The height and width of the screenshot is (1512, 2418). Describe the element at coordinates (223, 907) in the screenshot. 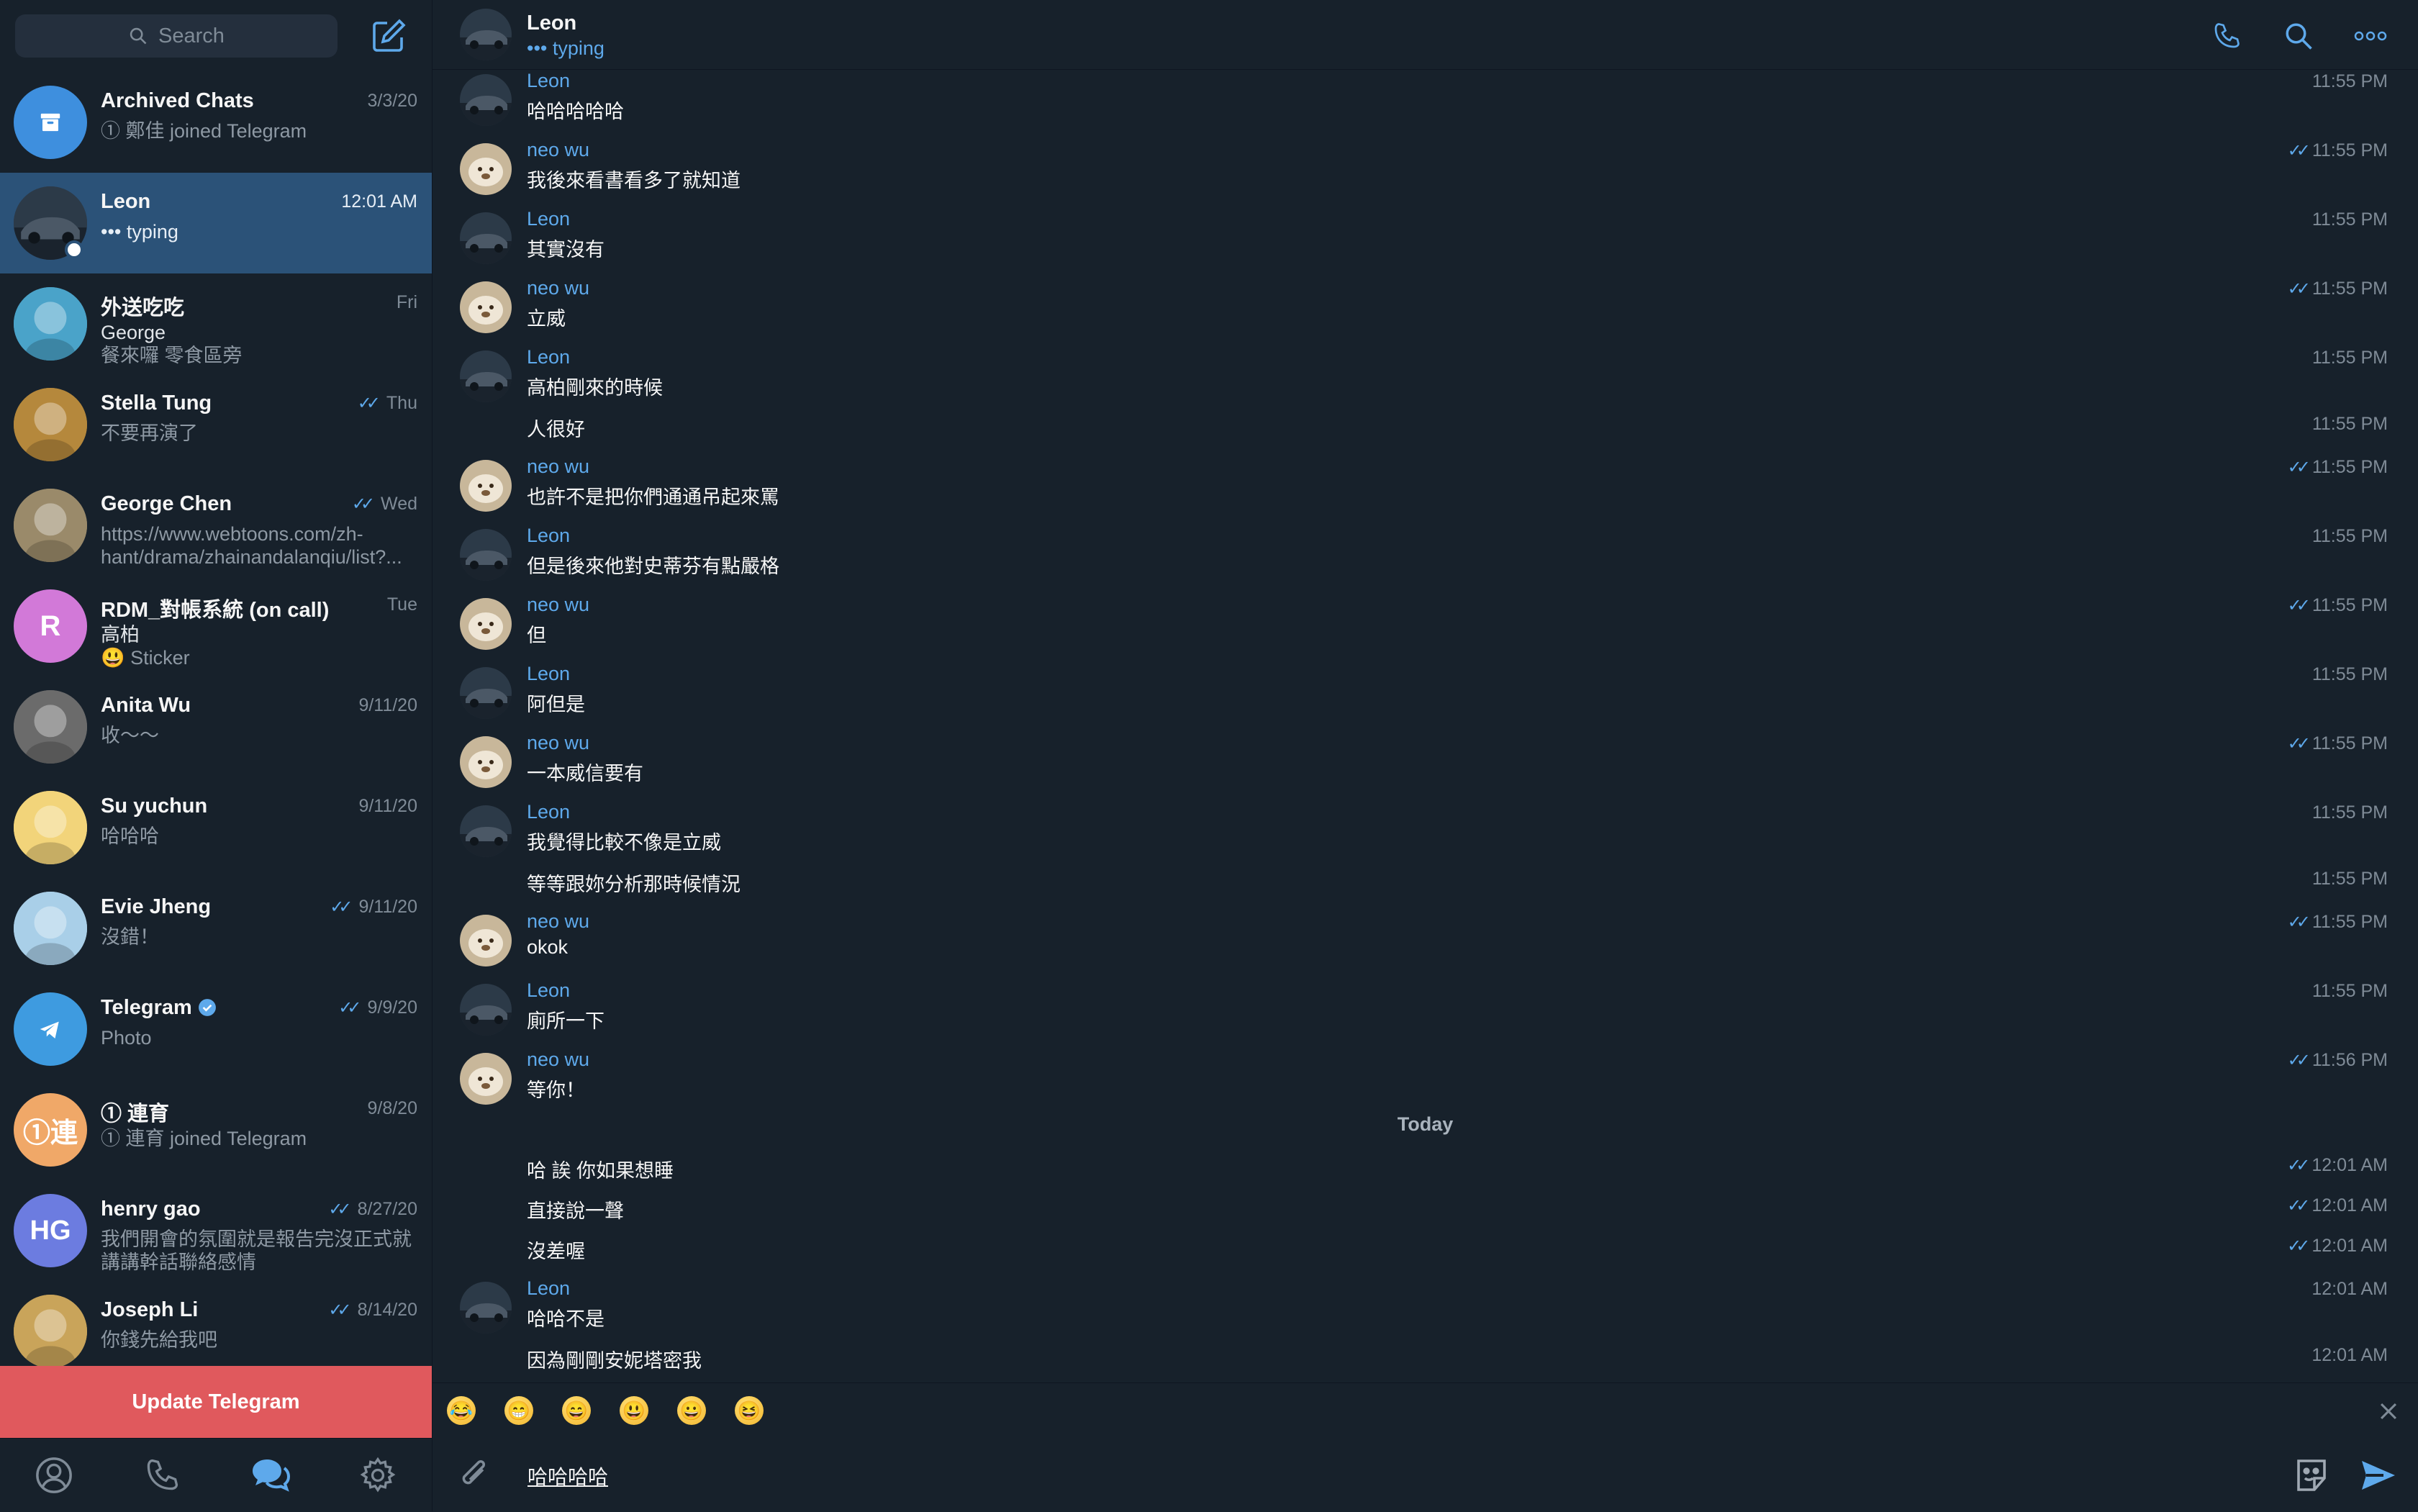

I see `chat-name: Evie Jheng` at that location.